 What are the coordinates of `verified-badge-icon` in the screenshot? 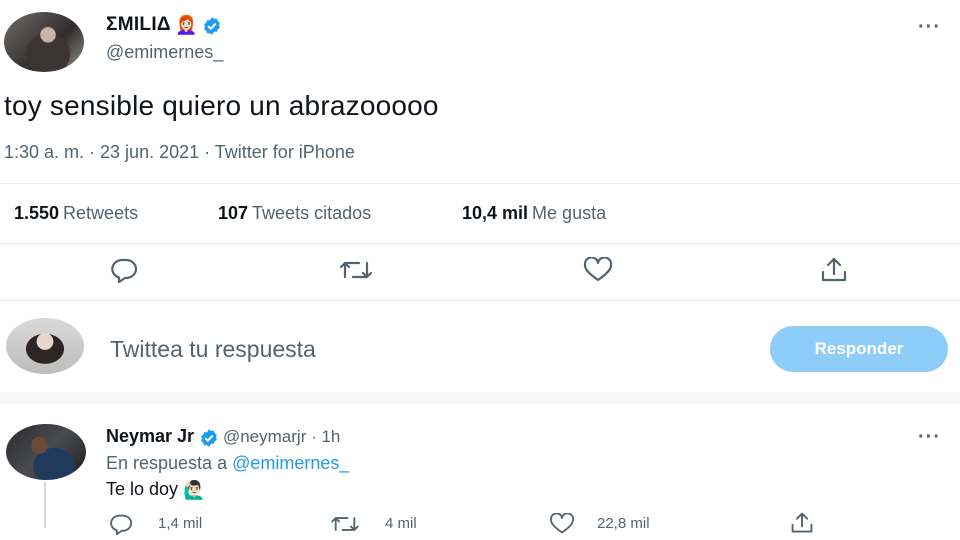 It's located at (212, 26).